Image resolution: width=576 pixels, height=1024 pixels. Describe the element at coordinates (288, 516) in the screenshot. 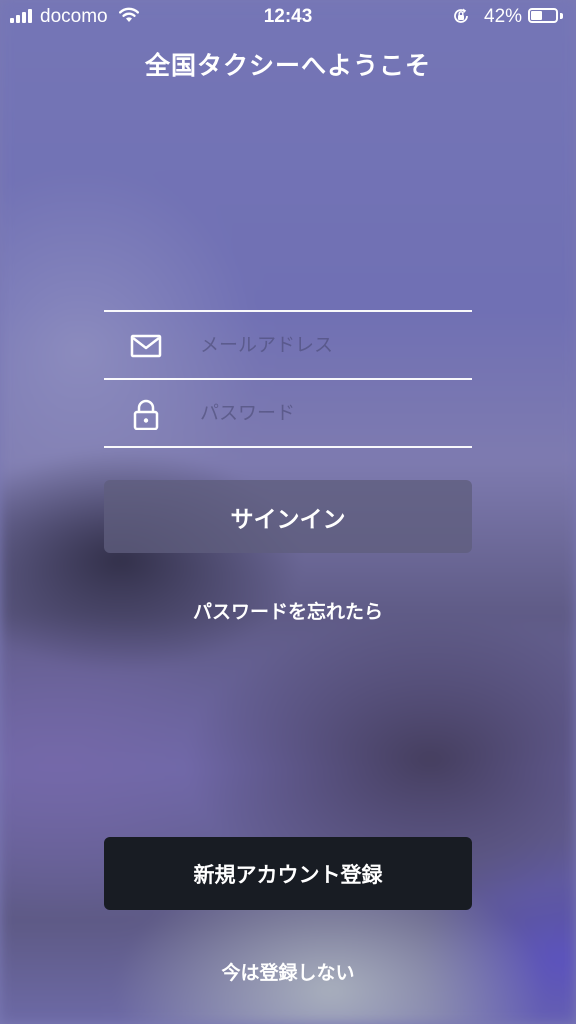

I see `signin-button: サインイン` at that location.